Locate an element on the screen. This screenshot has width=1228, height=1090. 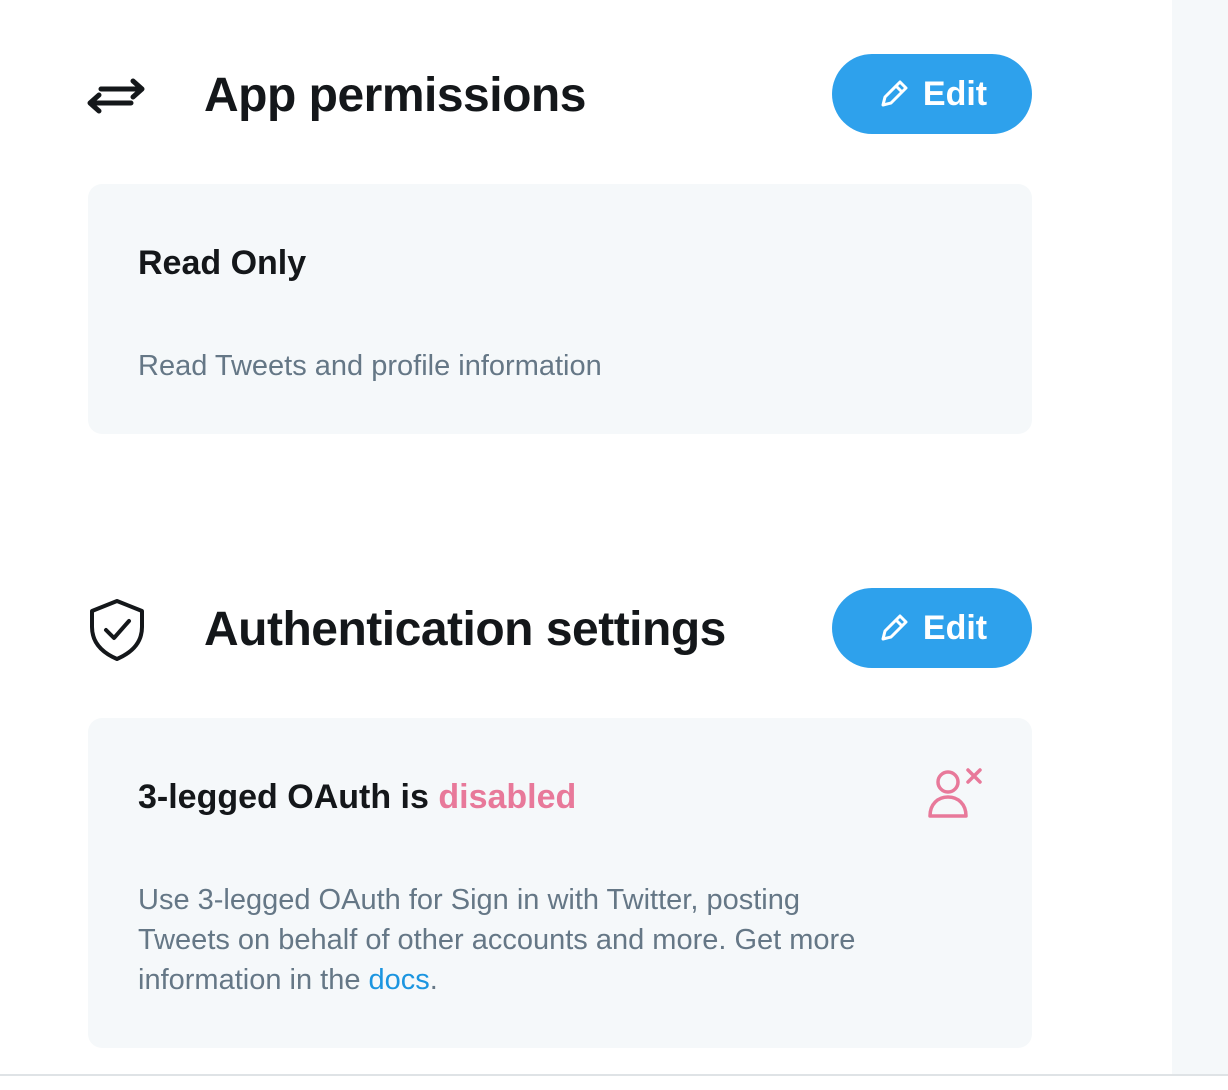
oauth-description-suffix: . is located at coordinates (433, 980).